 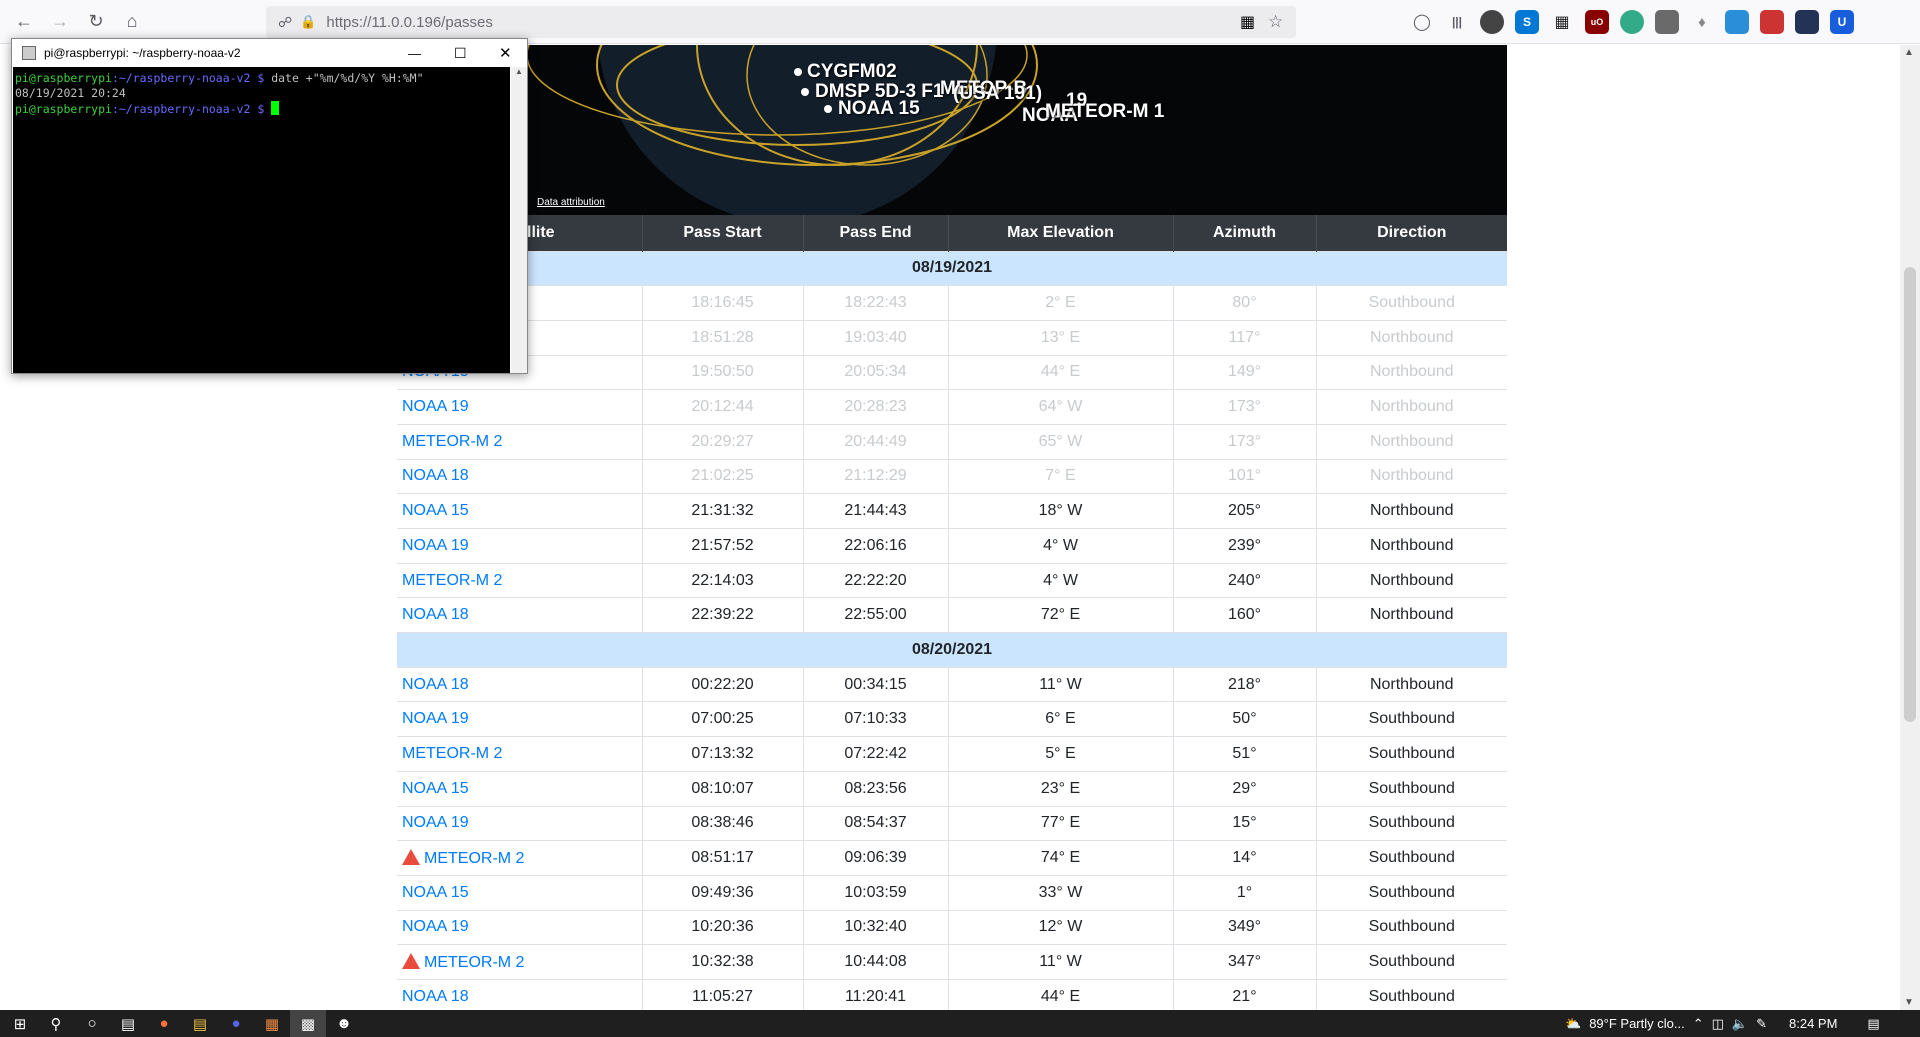 I want to click on forward-button: →, so click(x=60, y=22).